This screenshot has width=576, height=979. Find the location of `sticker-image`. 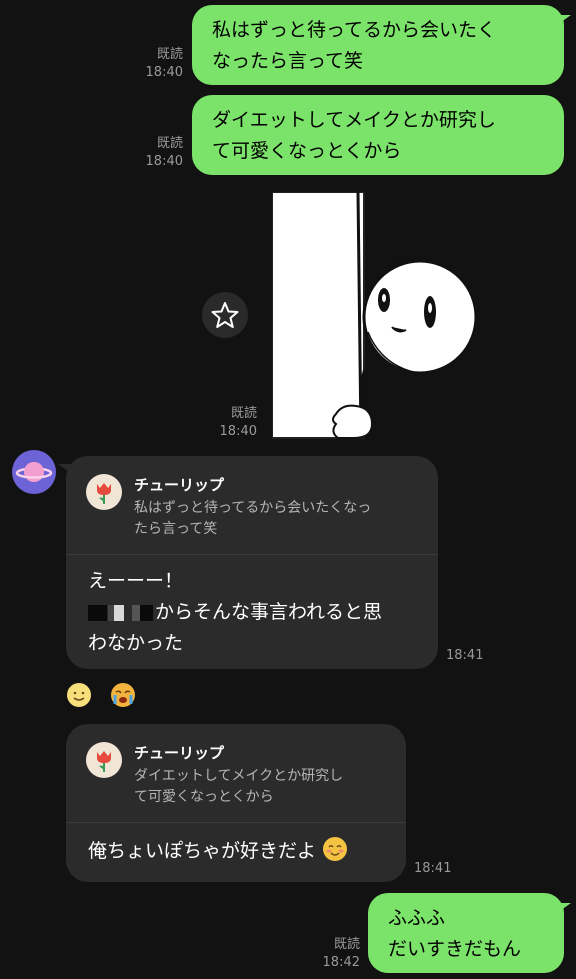

sticker-image is located at coordinates (376, 315).